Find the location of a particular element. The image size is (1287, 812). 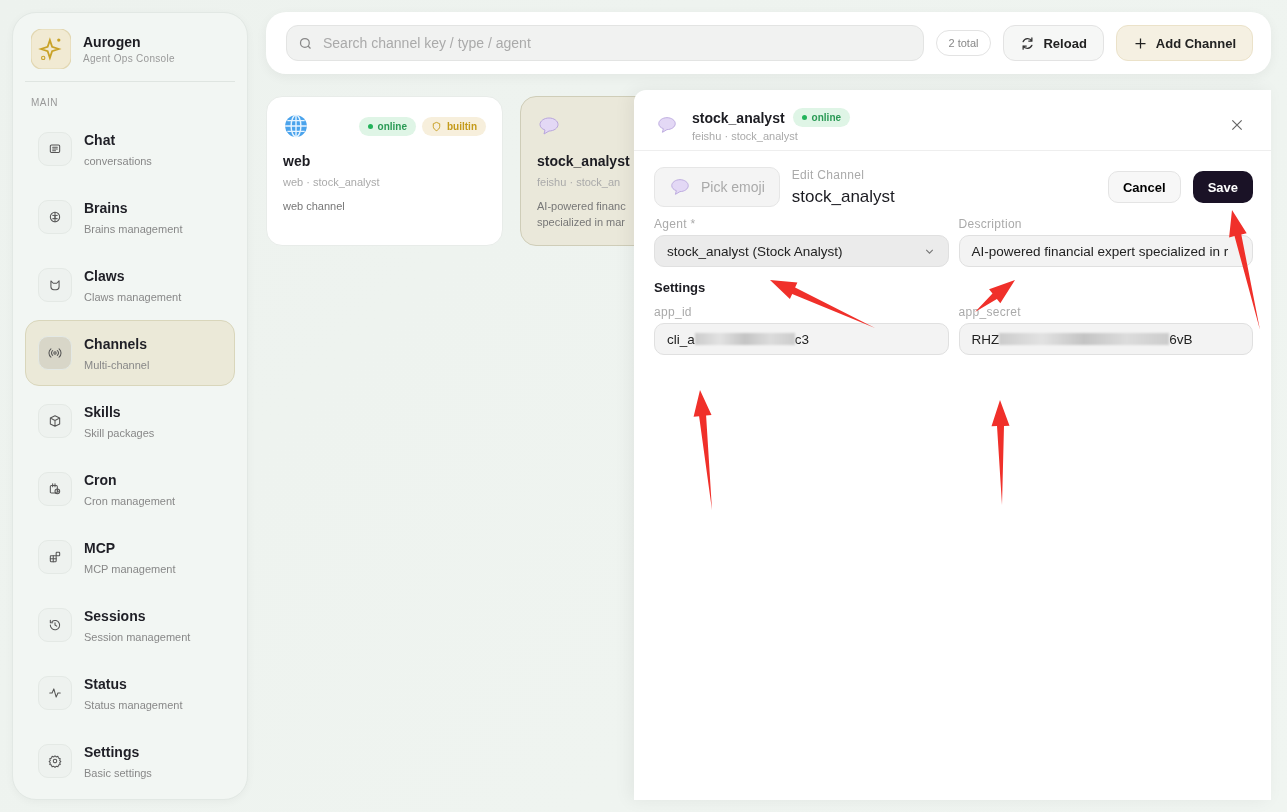

builtin-badge: builtin is located at coordinates (454, 126).